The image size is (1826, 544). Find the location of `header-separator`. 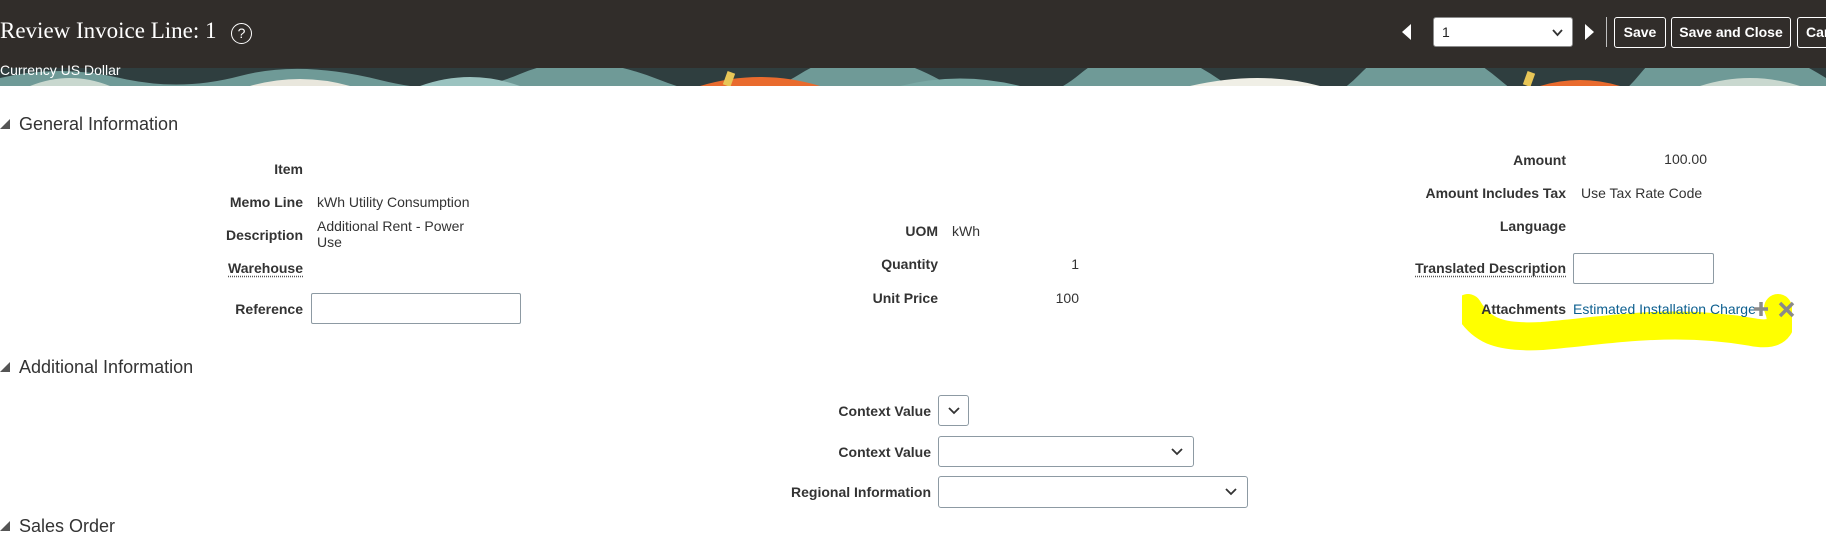

header-separator is located at coordinates (1606, 32).